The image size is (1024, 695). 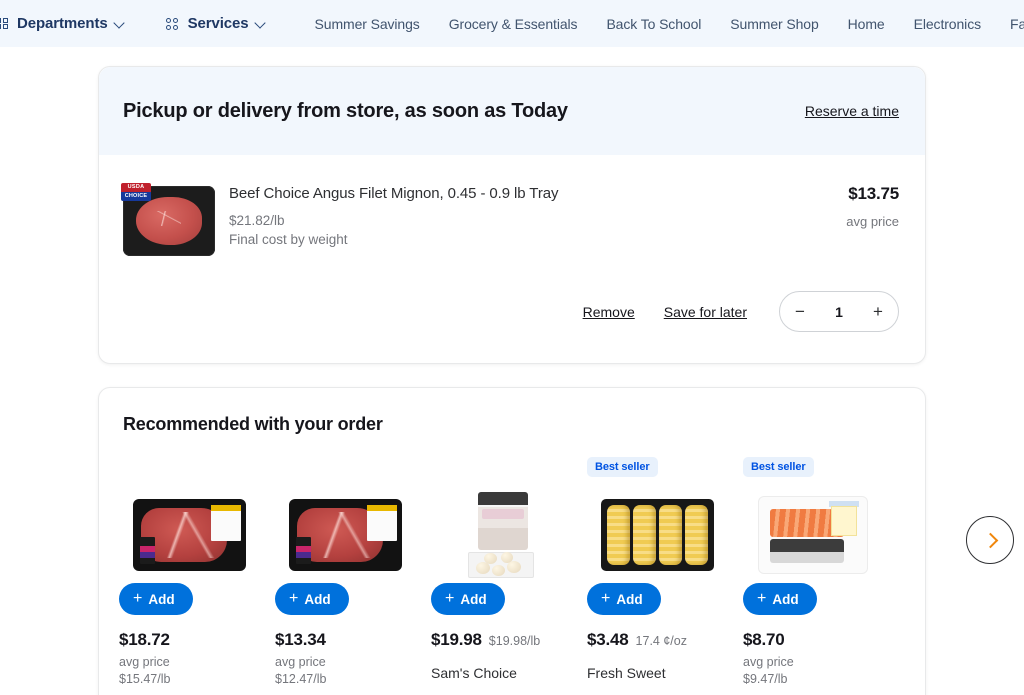 I want to click on ribeye-steak-image, so click(x=189, y=535).